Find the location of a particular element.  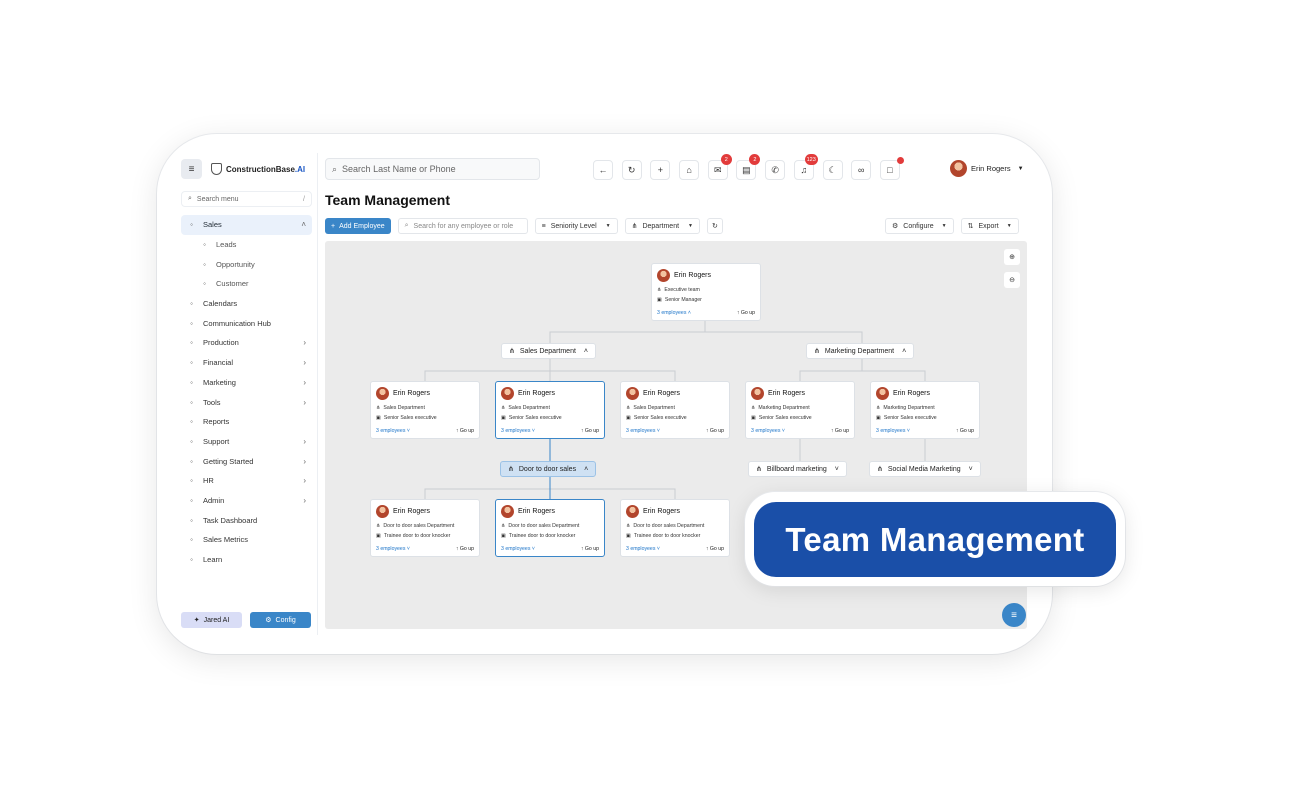

sidebar-item-financial: ◦ Financial › is located at coordinates (246, 363).